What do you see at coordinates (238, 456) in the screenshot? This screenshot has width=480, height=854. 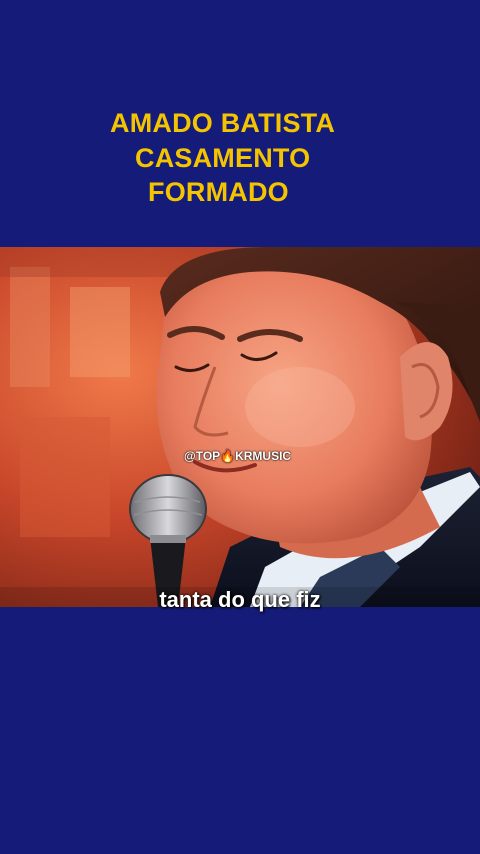 I see `watermark-label: @TOP🔥KRMUSIC` at bounding box center [238, 456].